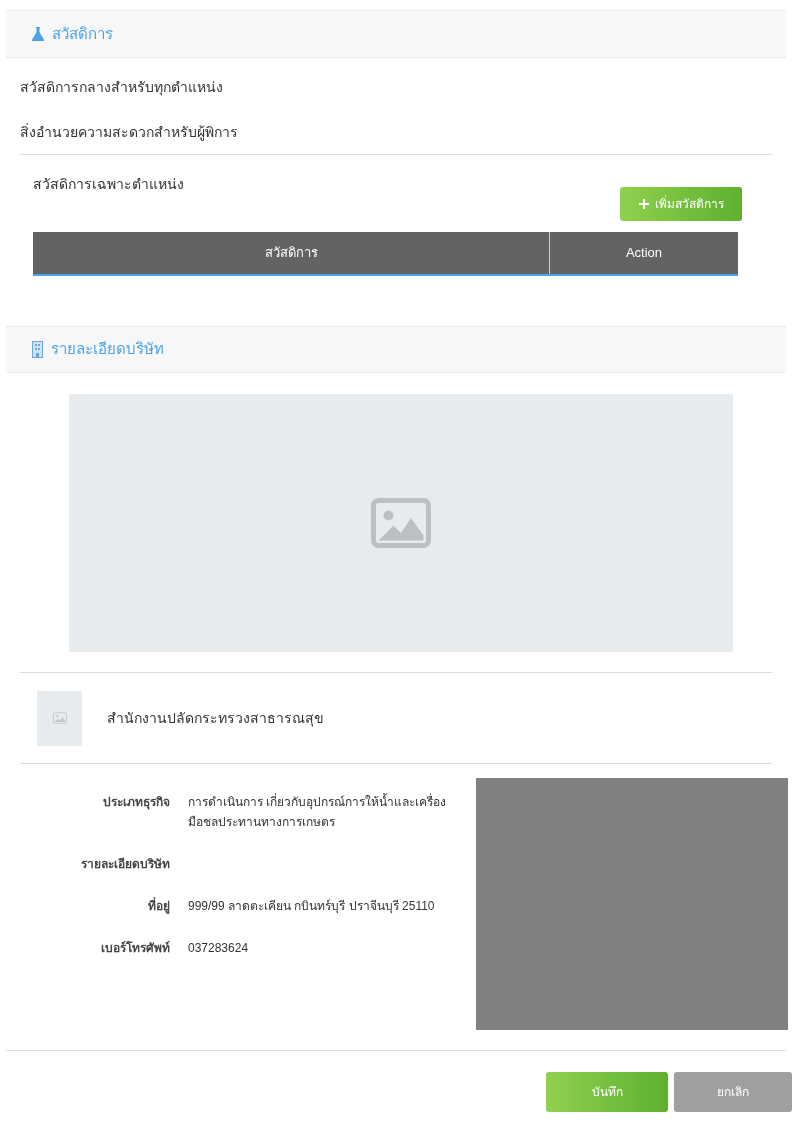  Describe the element at coordinates (215, 718) in the screenshot. I see `company-name: สำนักงานปลัดกระทรวงสาธารณสุข` at that location.